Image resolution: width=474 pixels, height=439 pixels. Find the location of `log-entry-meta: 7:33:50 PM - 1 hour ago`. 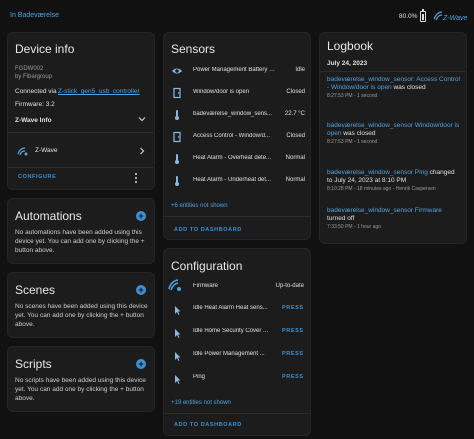

log-entry-meta: 7:33:50 PM - 1 hour ago is located at coordinates (354, 227).